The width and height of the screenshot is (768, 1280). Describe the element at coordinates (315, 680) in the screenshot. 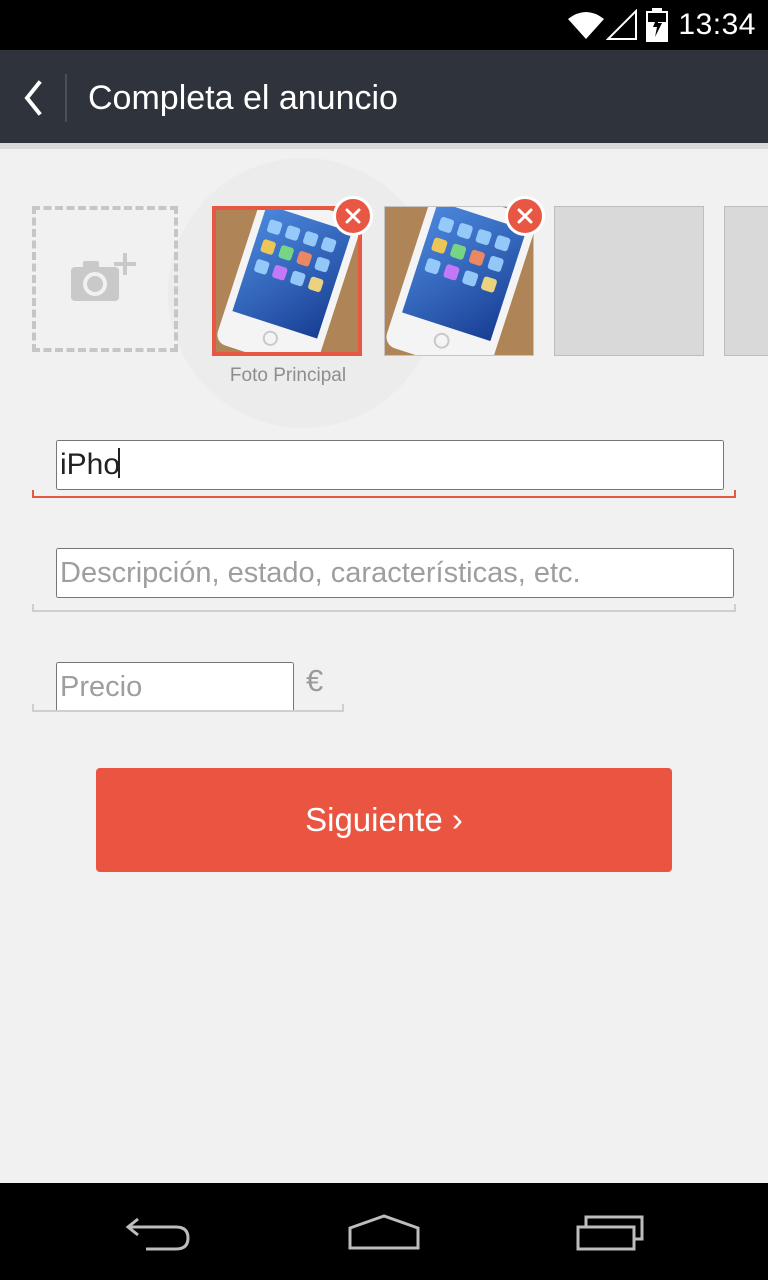

I see `currency-symbol: €` at that location.